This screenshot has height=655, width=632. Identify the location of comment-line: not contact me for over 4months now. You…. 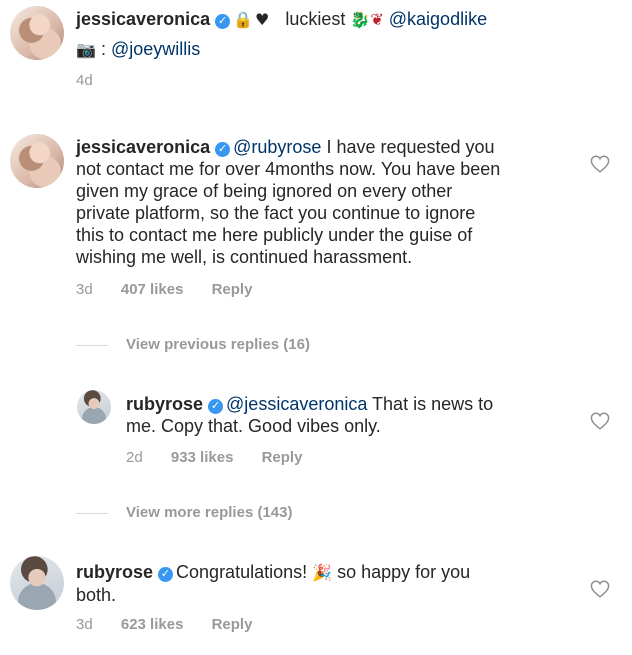
(288, 169).